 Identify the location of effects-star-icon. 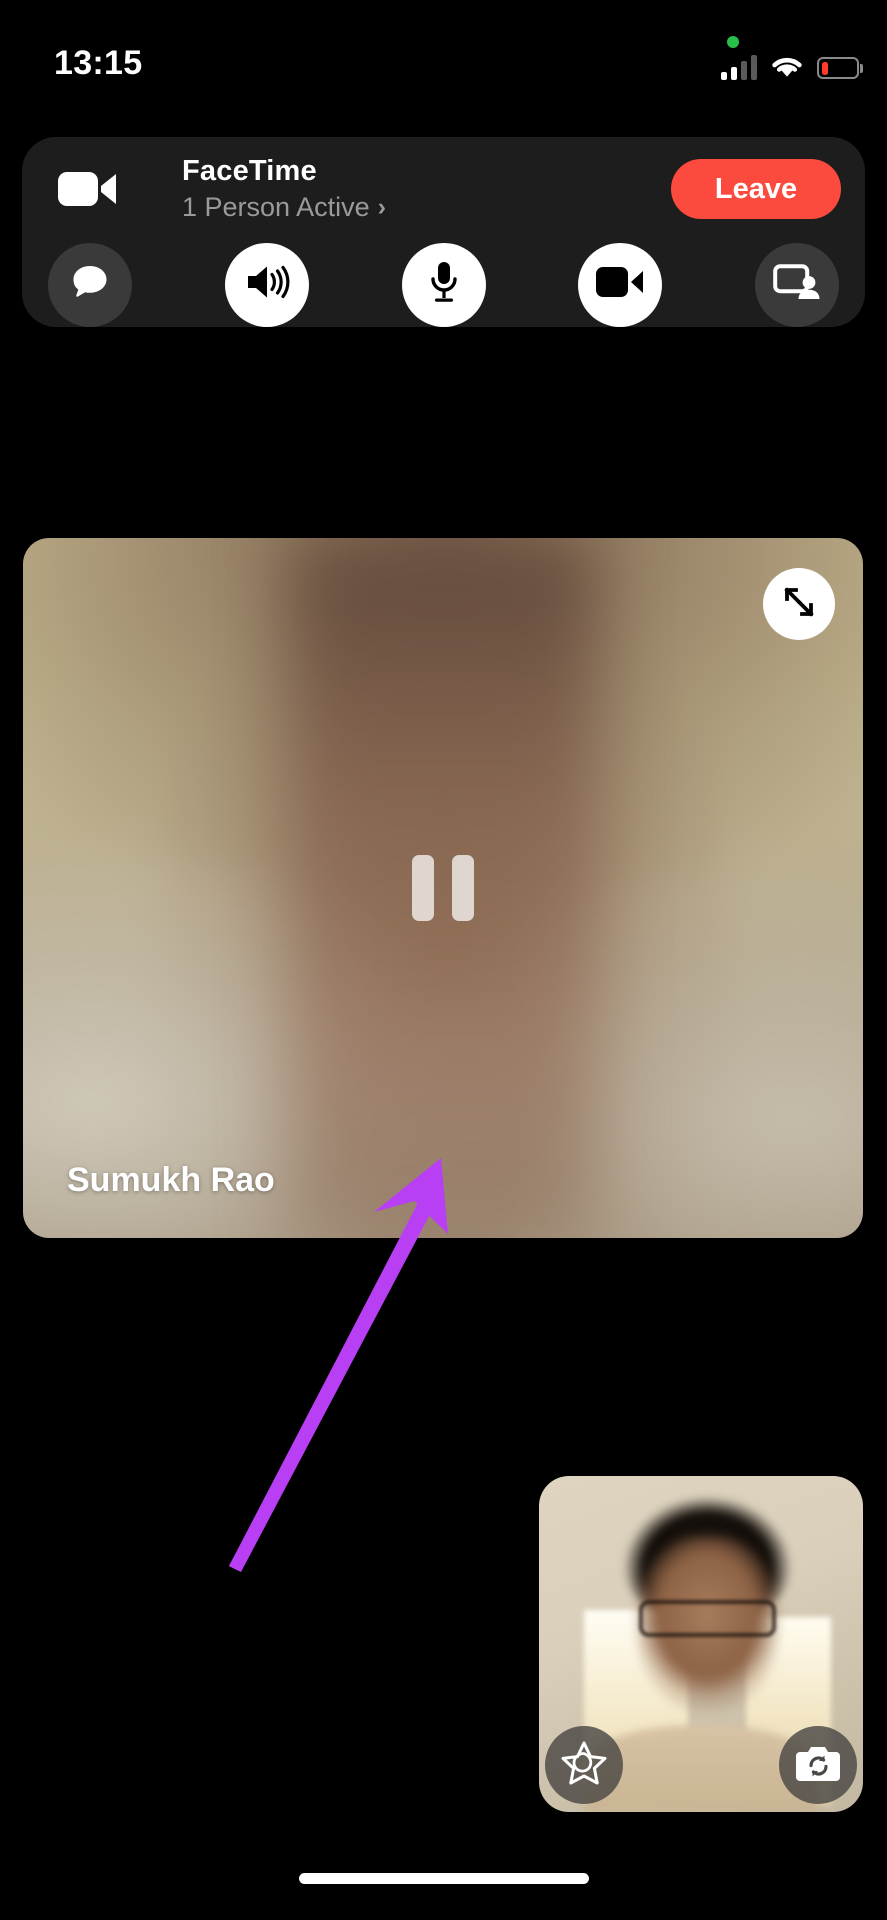
(584, 1765).